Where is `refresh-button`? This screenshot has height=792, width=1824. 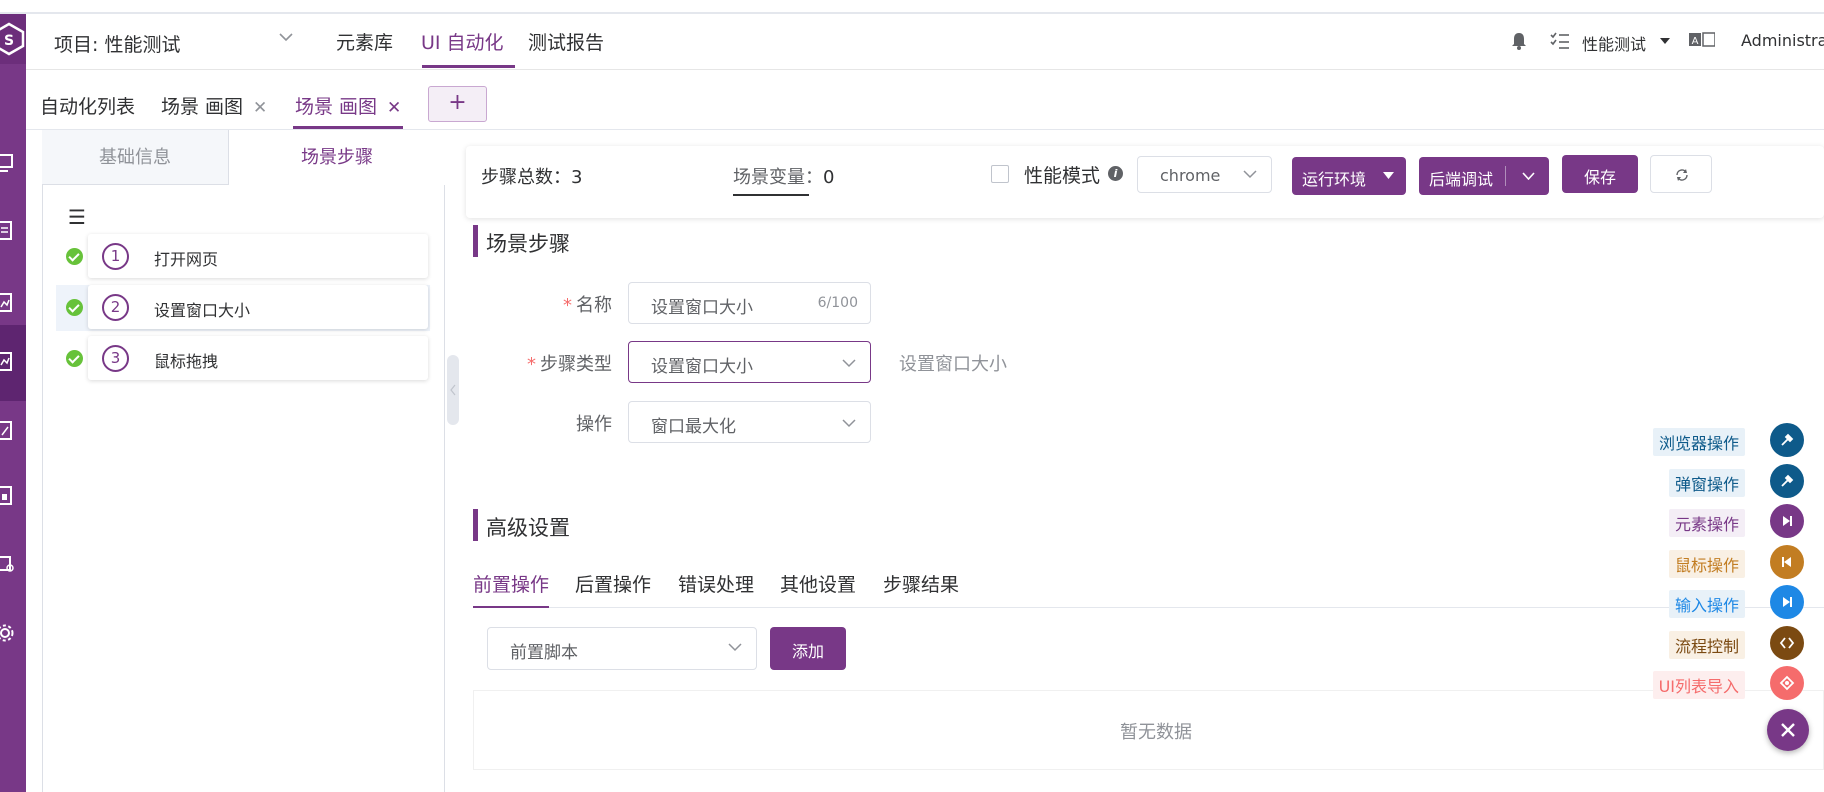
refresh-button is located at coordinates (1681, 174).